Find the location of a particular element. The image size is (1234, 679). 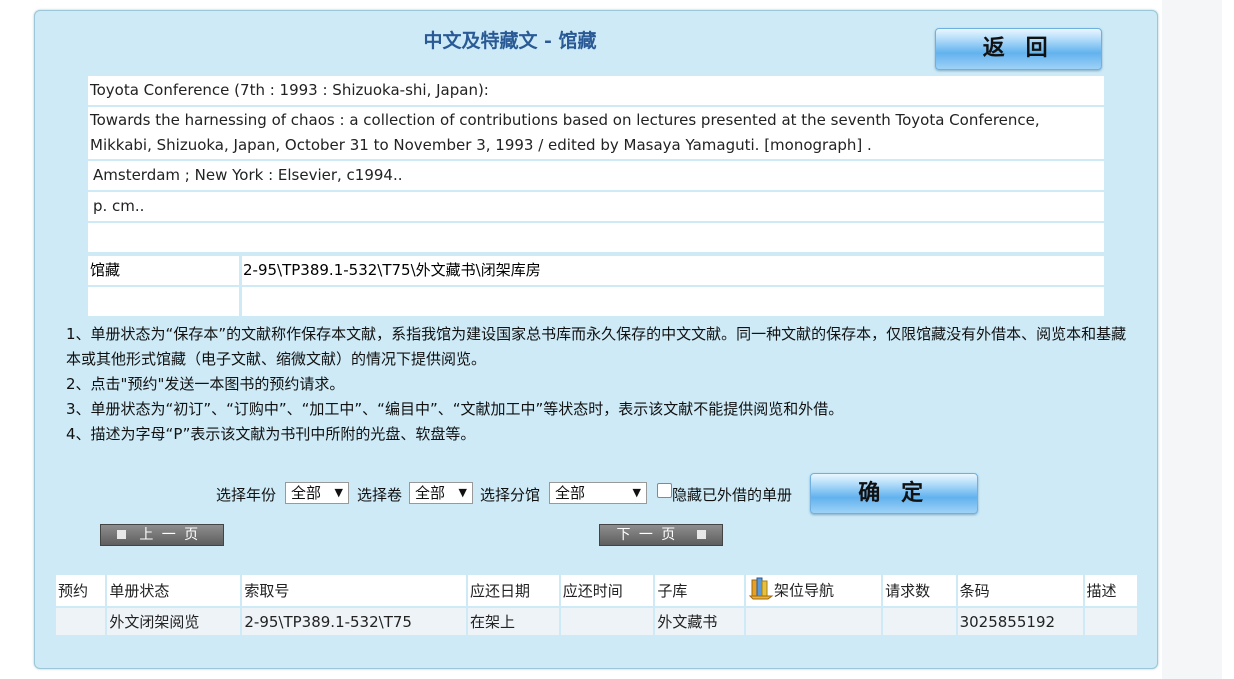

bookshelf-icon is located at coordinates (761, 588).